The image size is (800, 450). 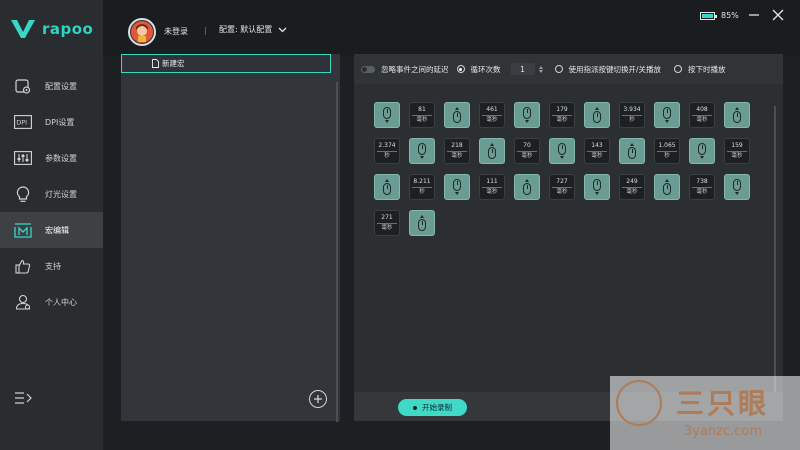 I want to click on delay-event-tile: 2.374 秒, so click(x=387, y=151).